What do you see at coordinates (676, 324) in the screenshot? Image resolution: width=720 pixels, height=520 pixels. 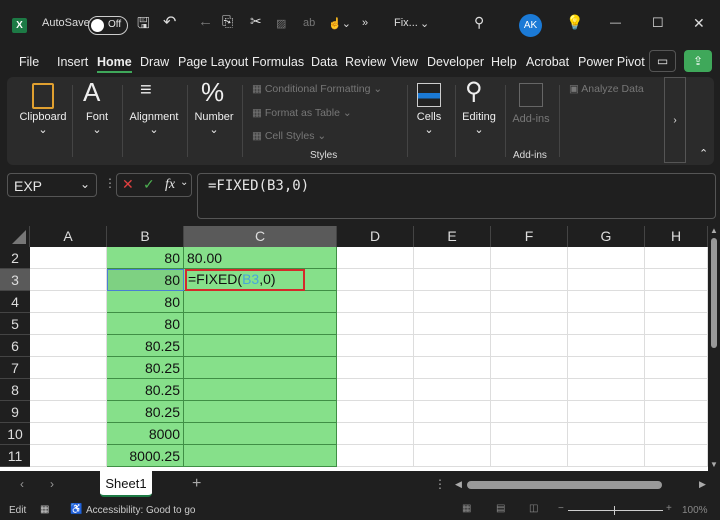 I see `cell-h5` at bounding box center [676, 324].